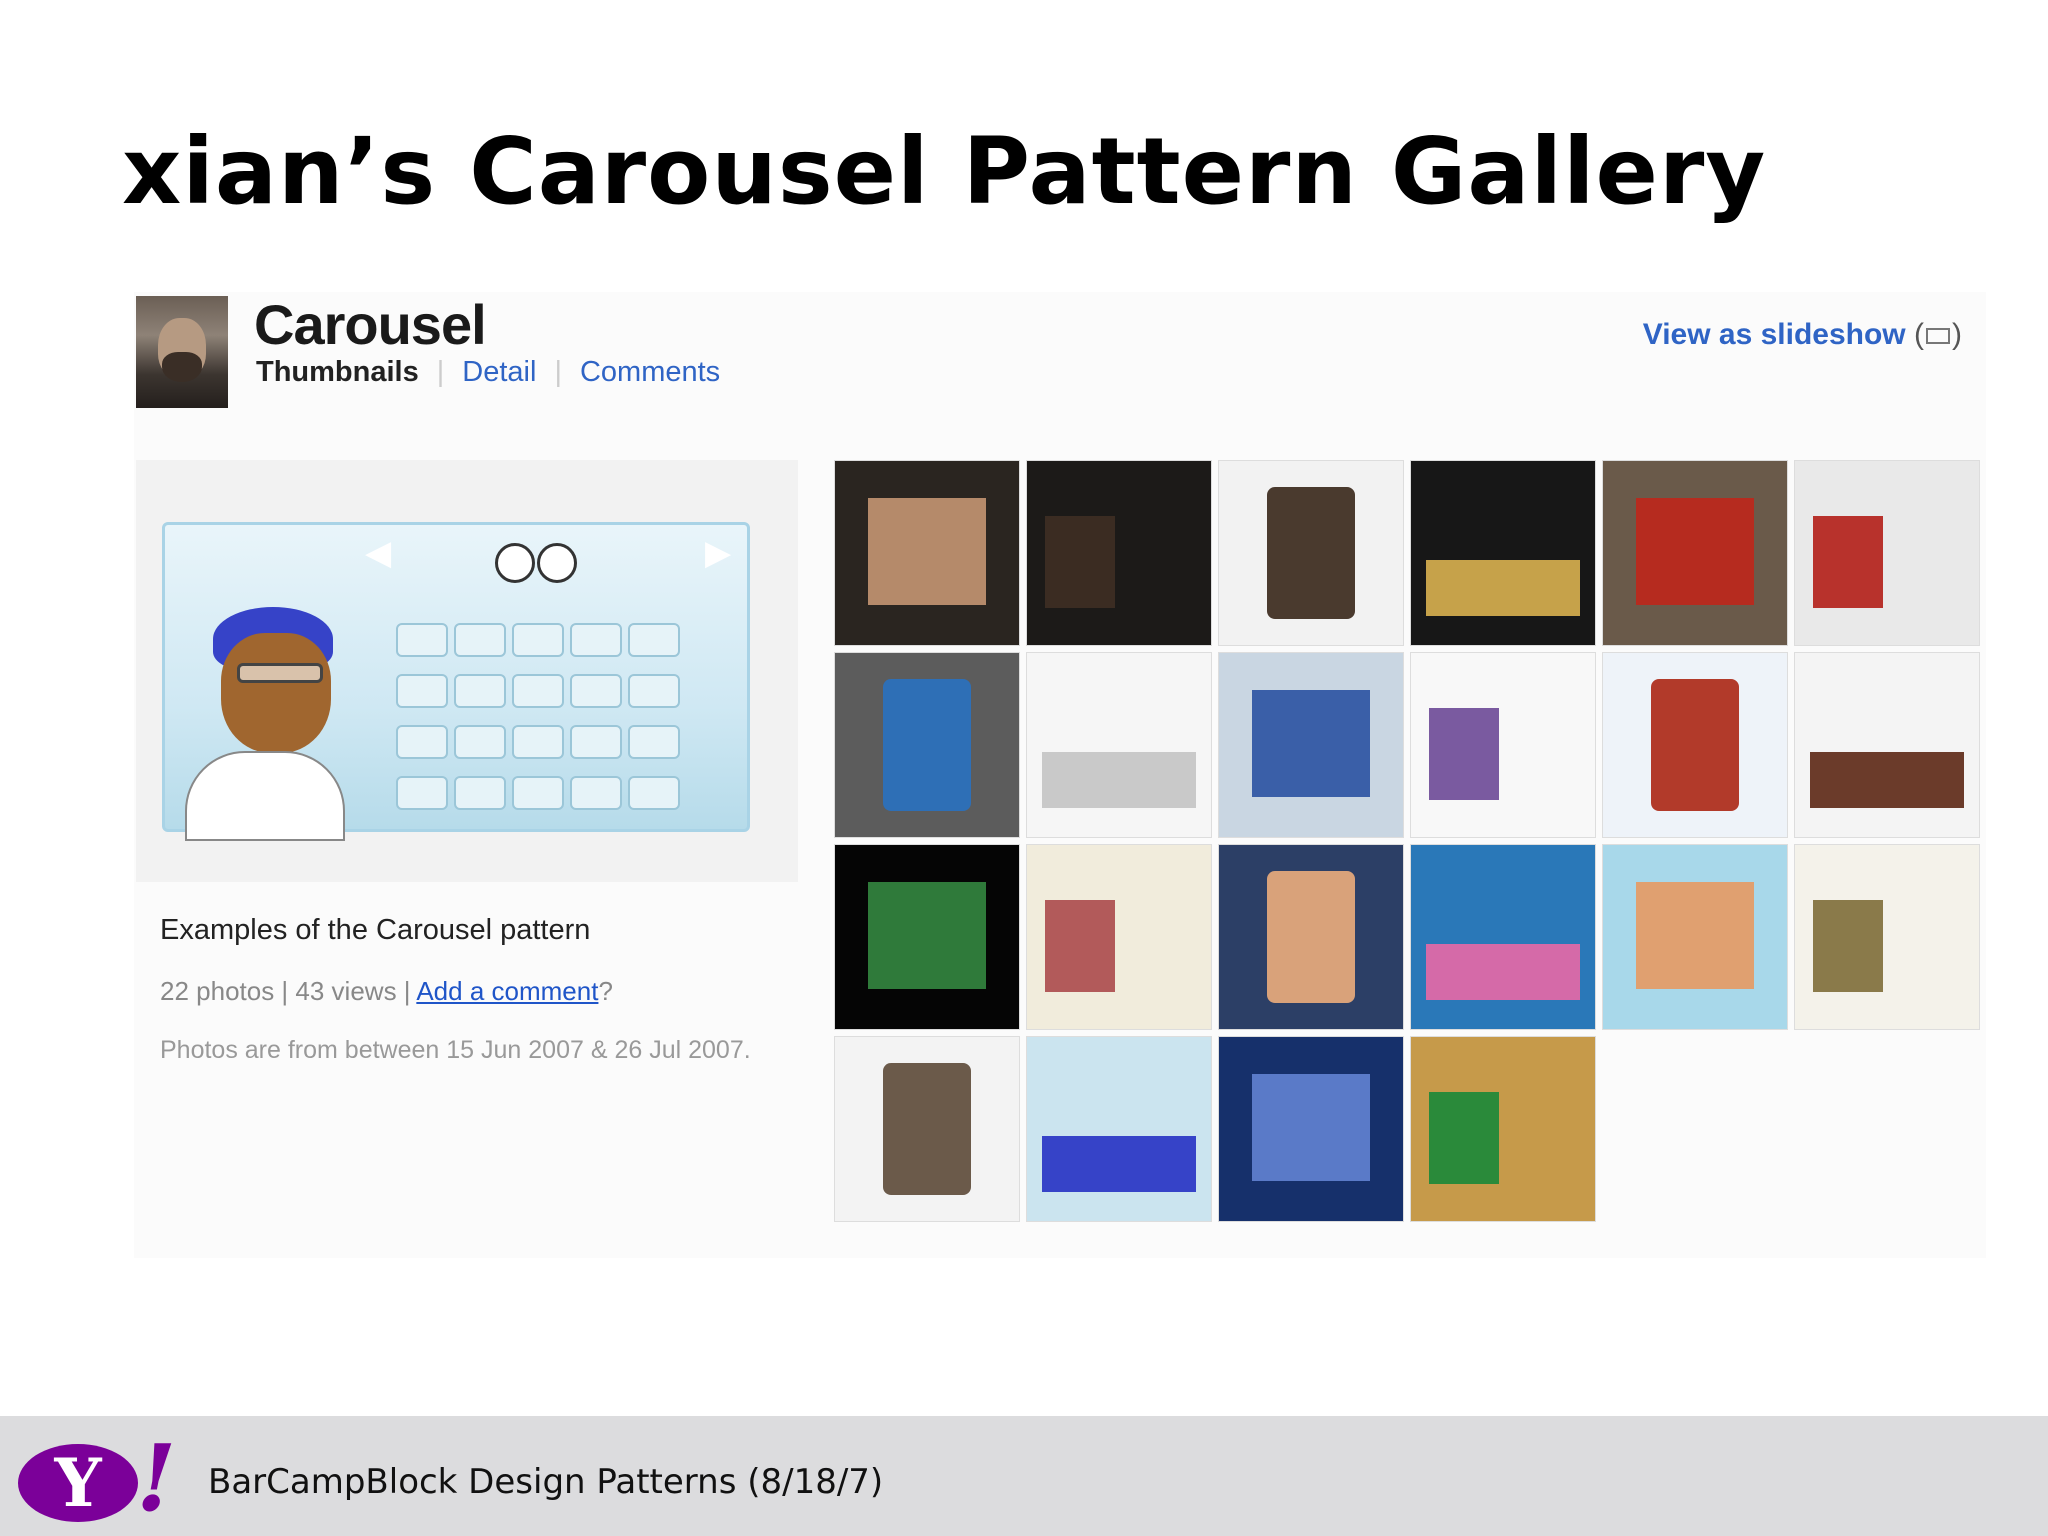 The image size is (2048, 1536). I want to click on set-description: Examples of the Carousel pattern, so click(375, 930).